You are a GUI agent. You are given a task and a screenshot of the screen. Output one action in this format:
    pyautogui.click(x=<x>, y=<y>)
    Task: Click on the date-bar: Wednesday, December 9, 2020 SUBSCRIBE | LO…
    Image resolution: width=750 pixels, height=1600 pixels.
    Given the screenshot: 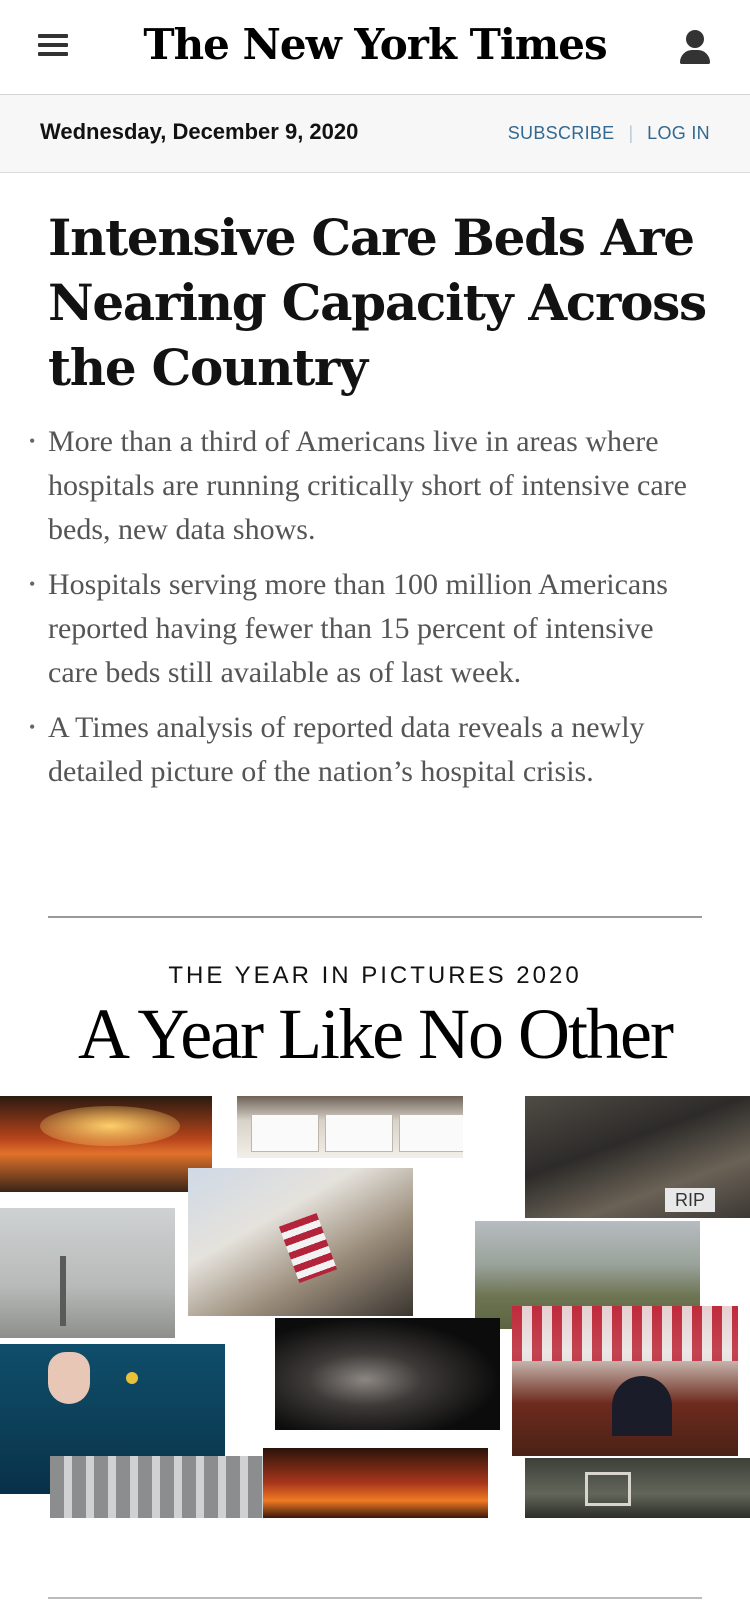 What is the action you would take?
    pyautogui.click(x=375, y=134)
    